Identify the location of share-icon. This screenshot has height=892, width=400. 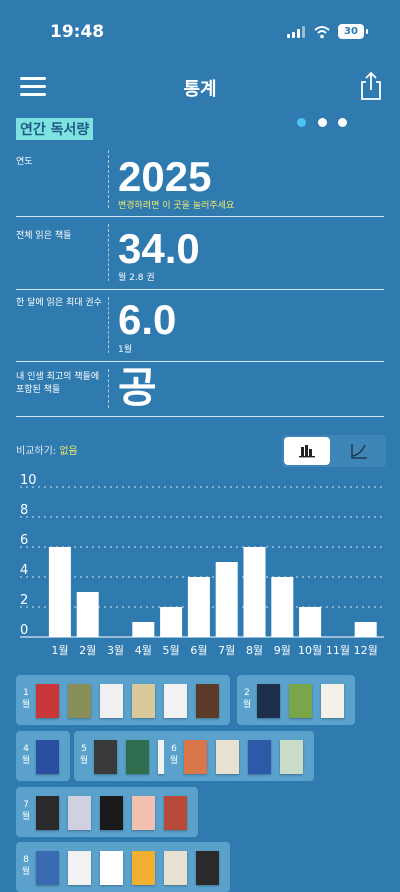
(371, 86).